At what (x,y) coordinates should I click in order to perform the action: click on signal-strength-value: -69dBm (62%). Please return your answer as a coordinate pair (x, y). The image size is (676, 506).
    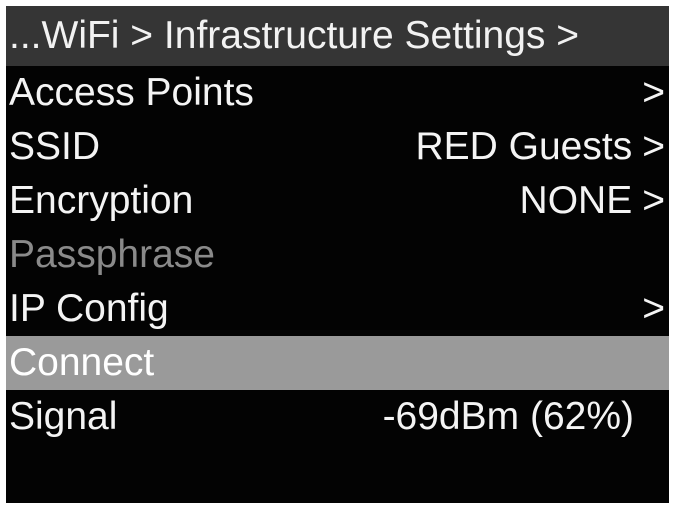
    Looking at the image, I should click on (508, 416).